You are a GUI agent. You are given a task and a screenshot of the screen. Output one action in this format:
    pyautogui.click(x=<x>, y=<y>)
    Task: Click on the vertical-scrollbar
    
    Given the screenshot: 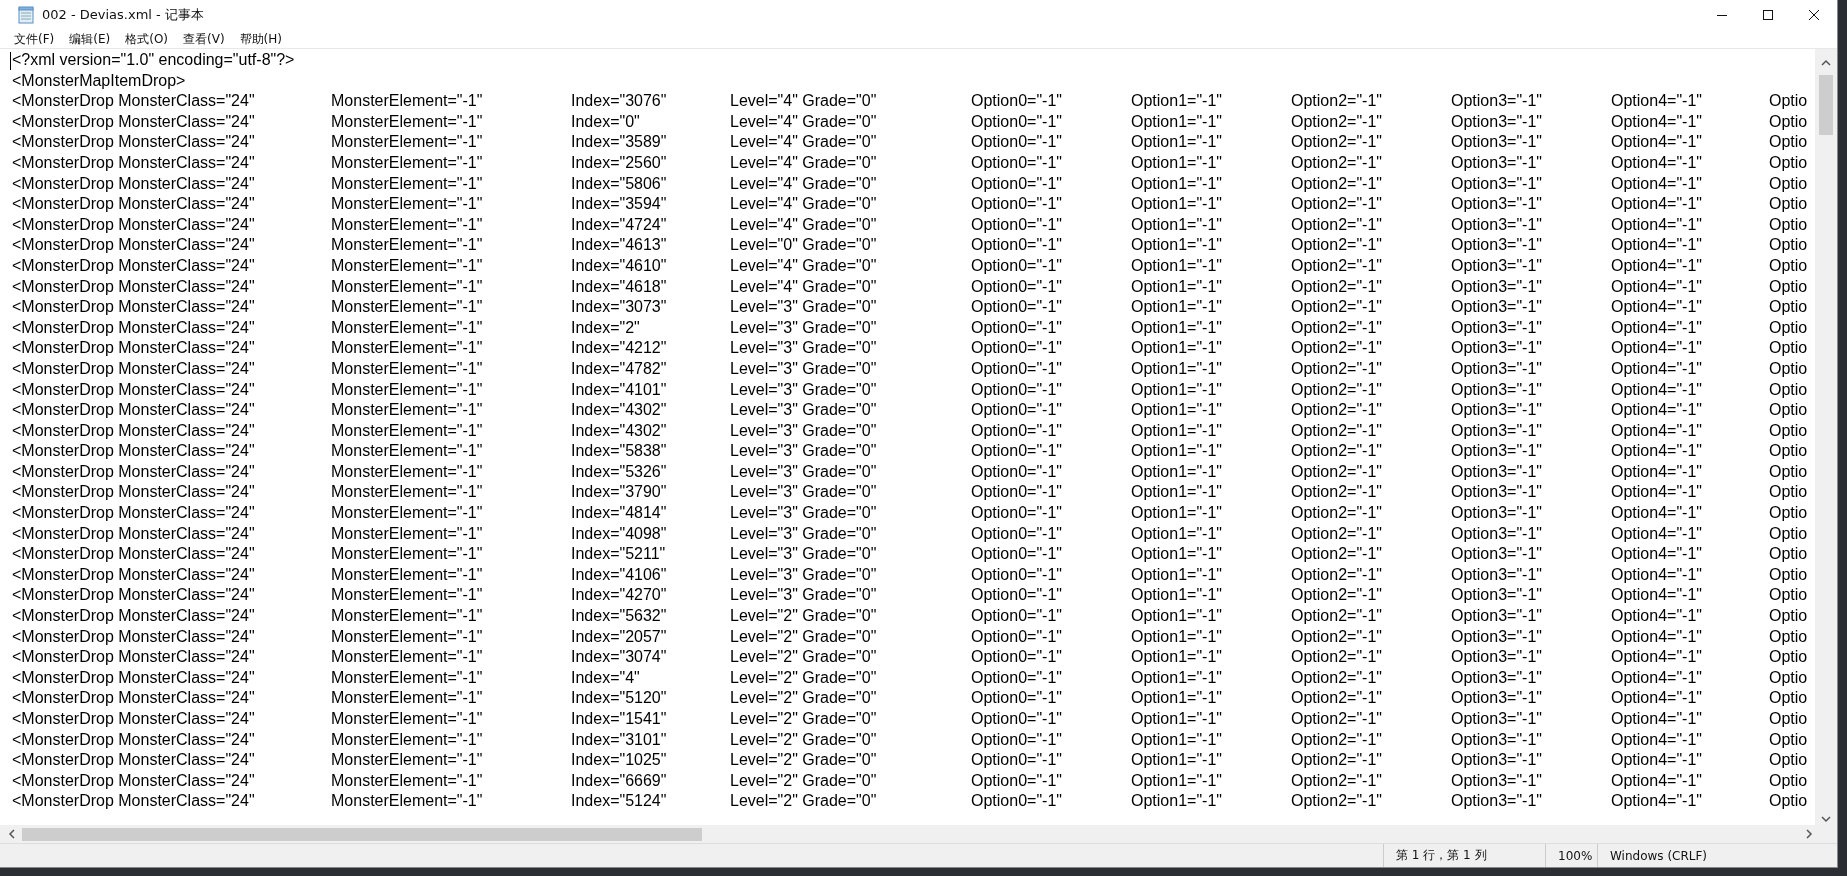 What is the action you would take?
    pyautogui.click(x=1826, y=437)
    